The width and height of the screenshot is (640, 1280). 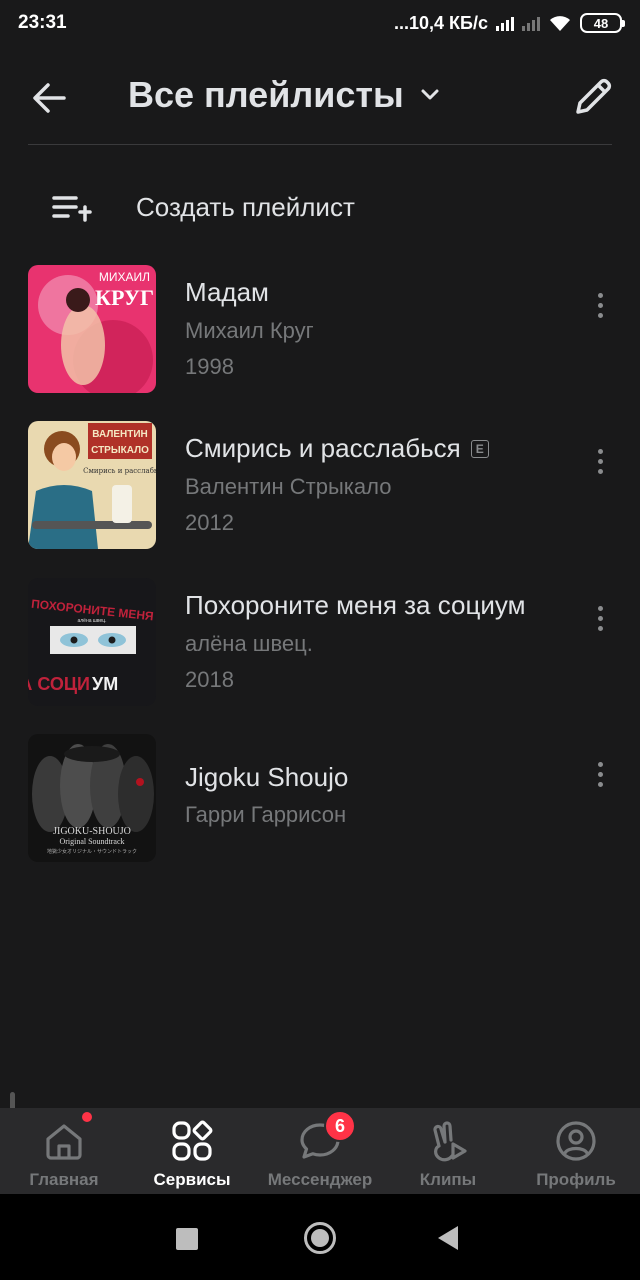 I want to click on playlist-title: Мадам, so click(x=227, y=292).